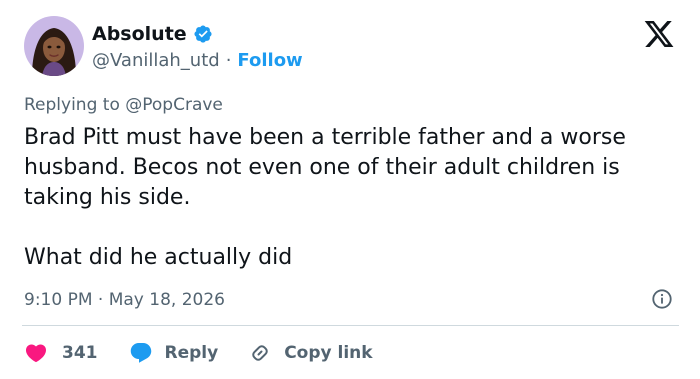  What do you see at coordinates (158, 257) in the screenshot?
I see `tweet-paragraph-2: What did he actually did` at bounding box center [158, 257].